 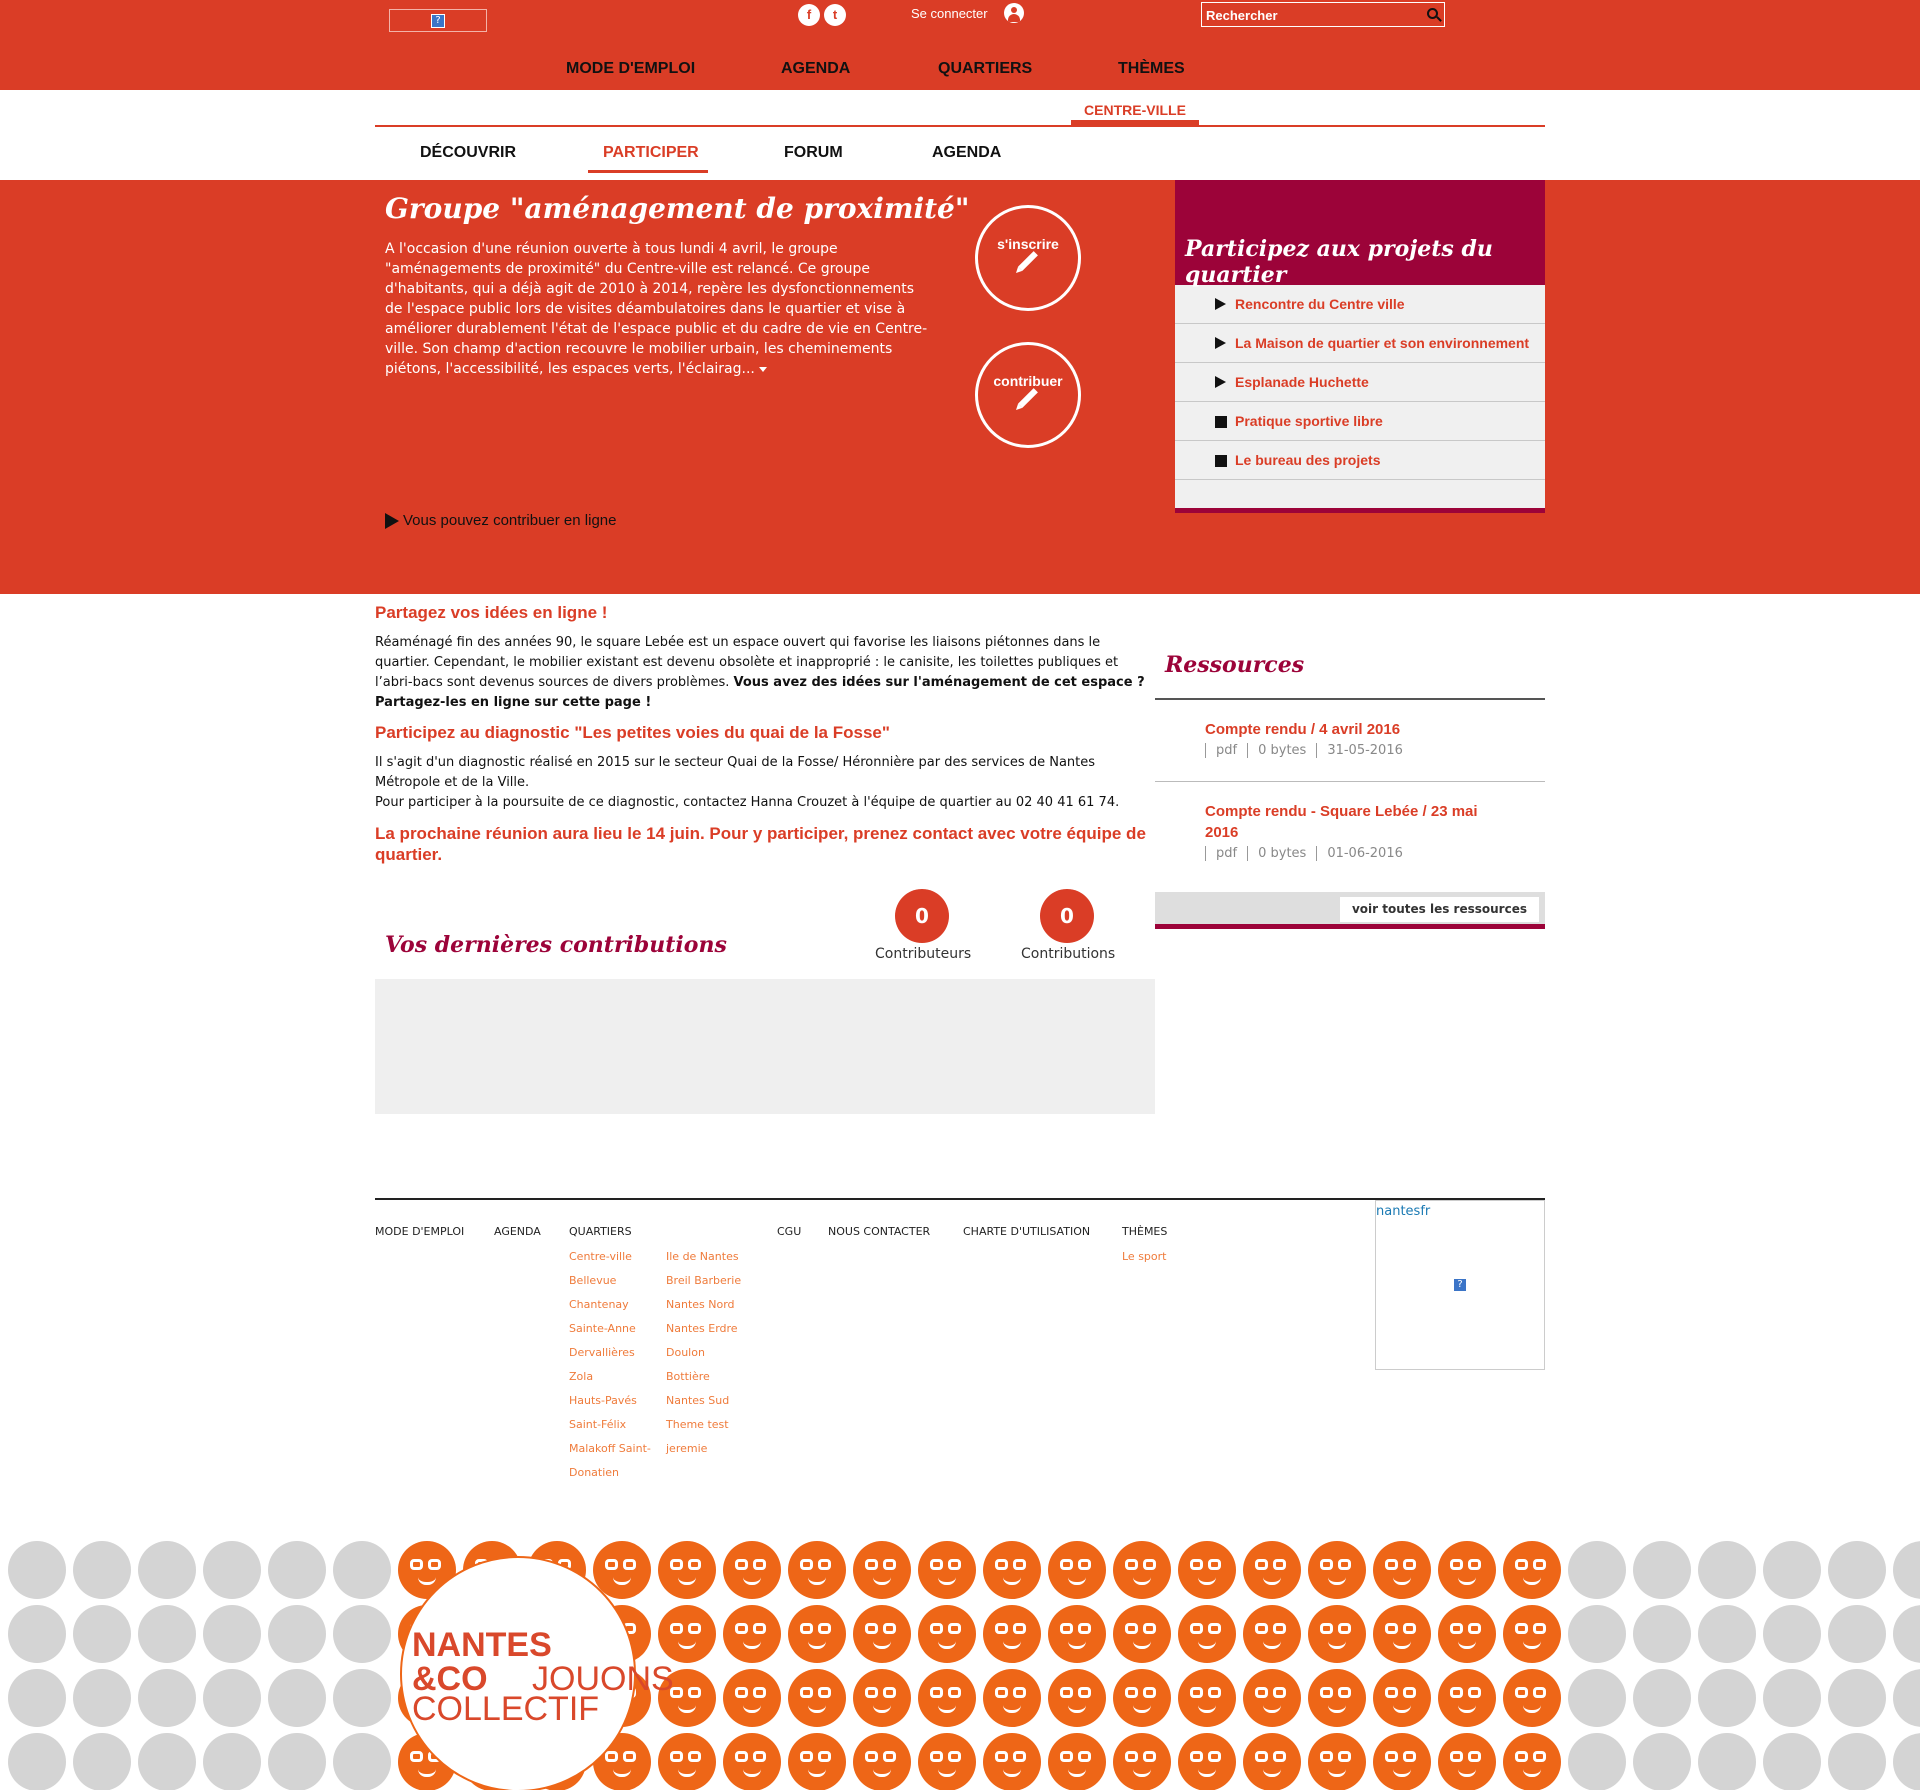 What do you see at coordinates (1151, 69) in the screenshot?
I see `nav-themes: THÈMES` at bounding box center [1151, 69].